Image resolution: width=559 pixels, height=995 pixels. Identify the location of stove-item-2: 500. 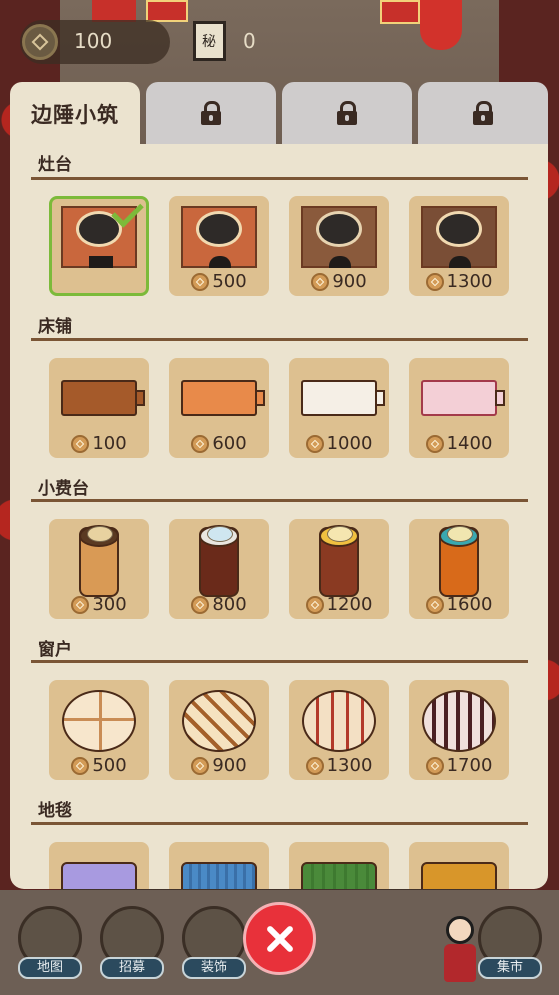
(219, 246).